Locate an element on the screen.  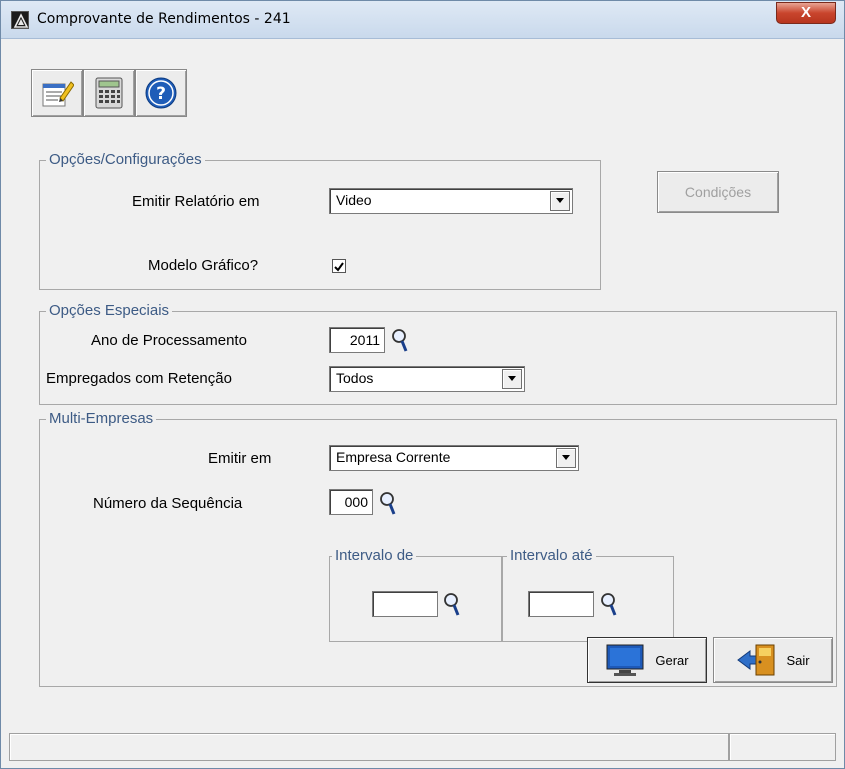
intervalo-ate-lookup-button is located at coordinates (609, 604).